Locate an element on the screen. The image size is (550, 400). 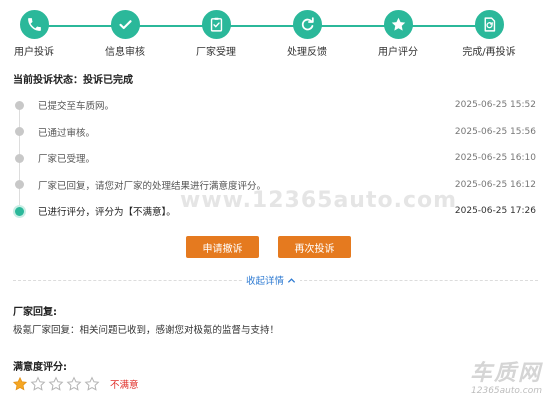
chevron-up-icon is located at coordinates (291, 280).